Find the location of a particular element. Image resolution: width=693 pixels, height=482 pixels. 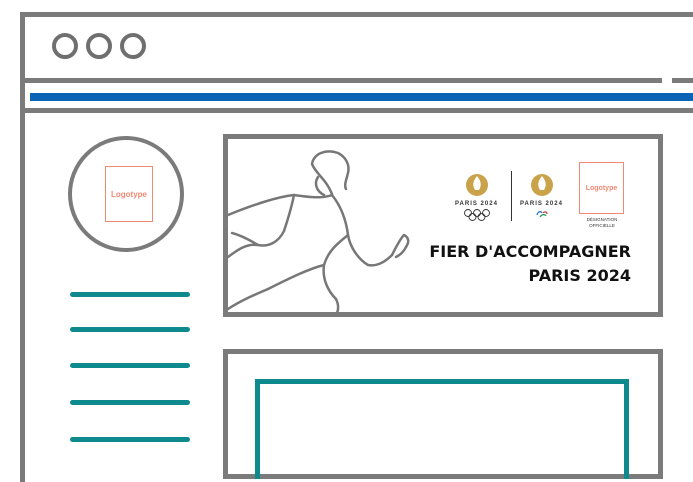

banner-slogan-line1: FIER D'ACCOMPAGNER is located at coordinates (530, 251).